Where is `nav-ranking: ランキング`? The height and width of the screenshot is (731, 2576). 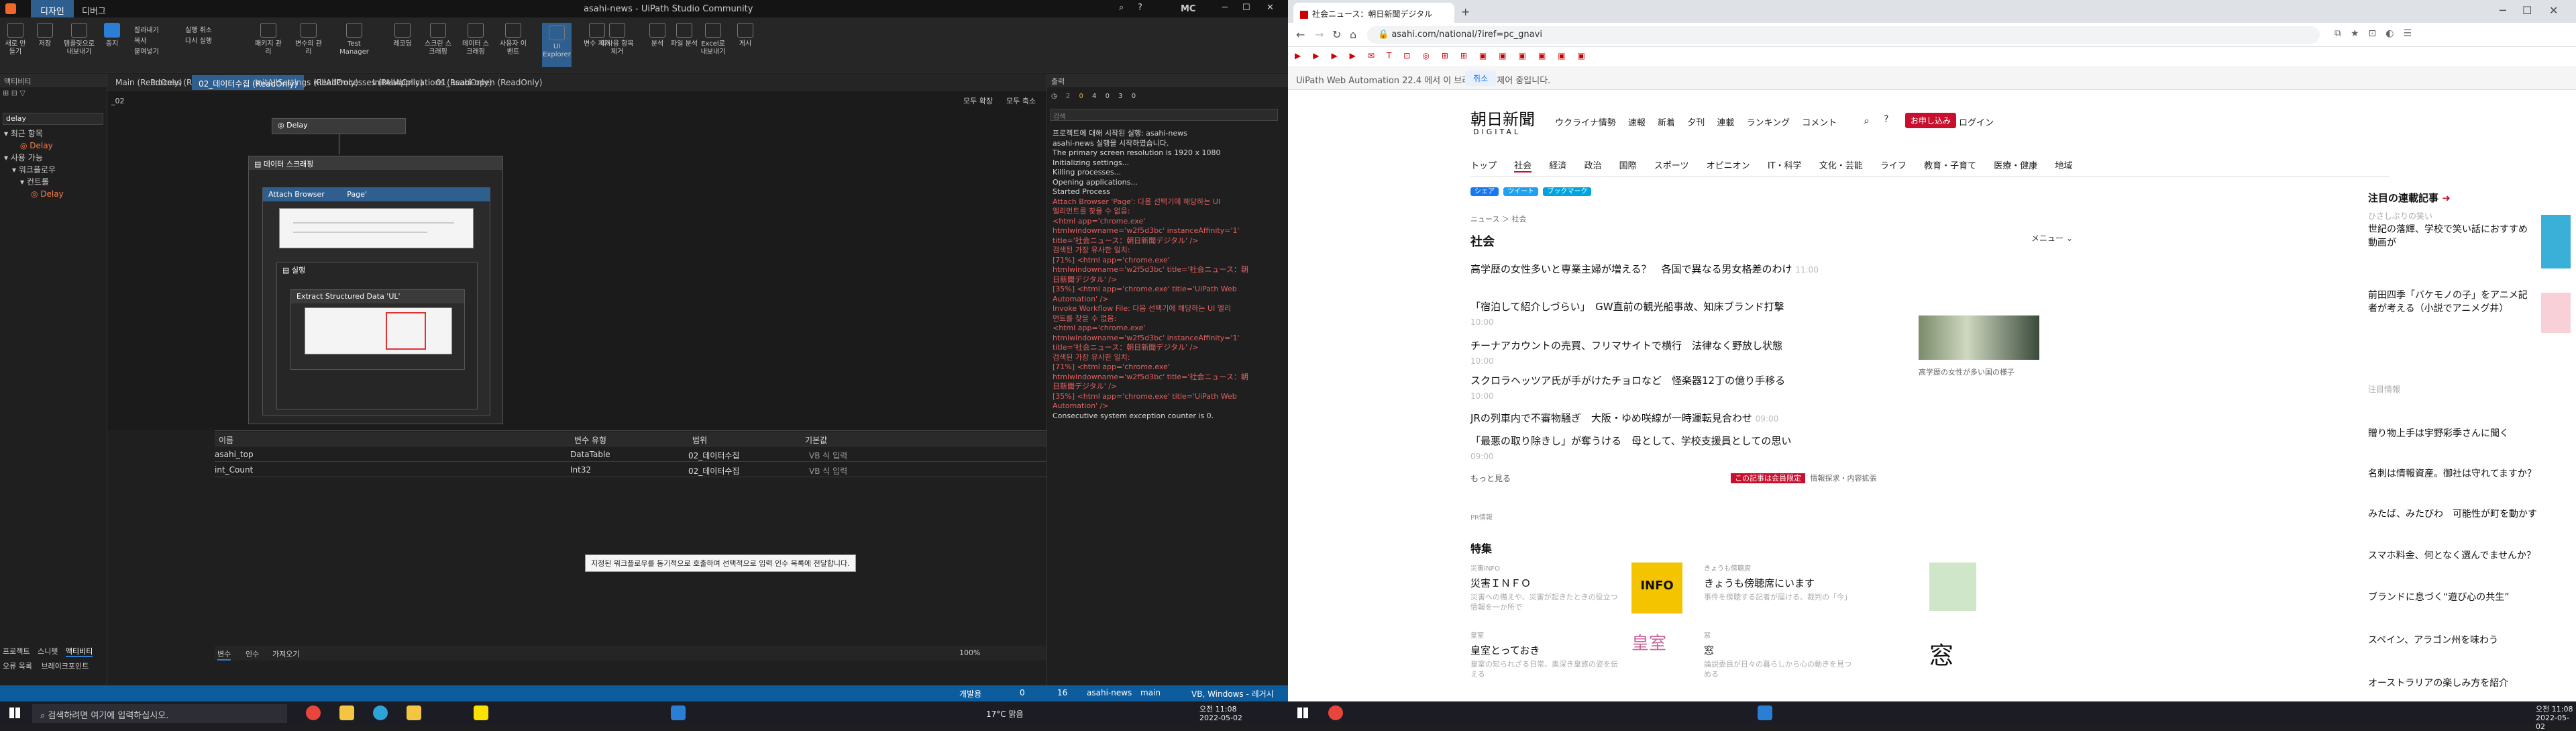
nav-ranking: ランキング is located at coordinates (1768, 123).